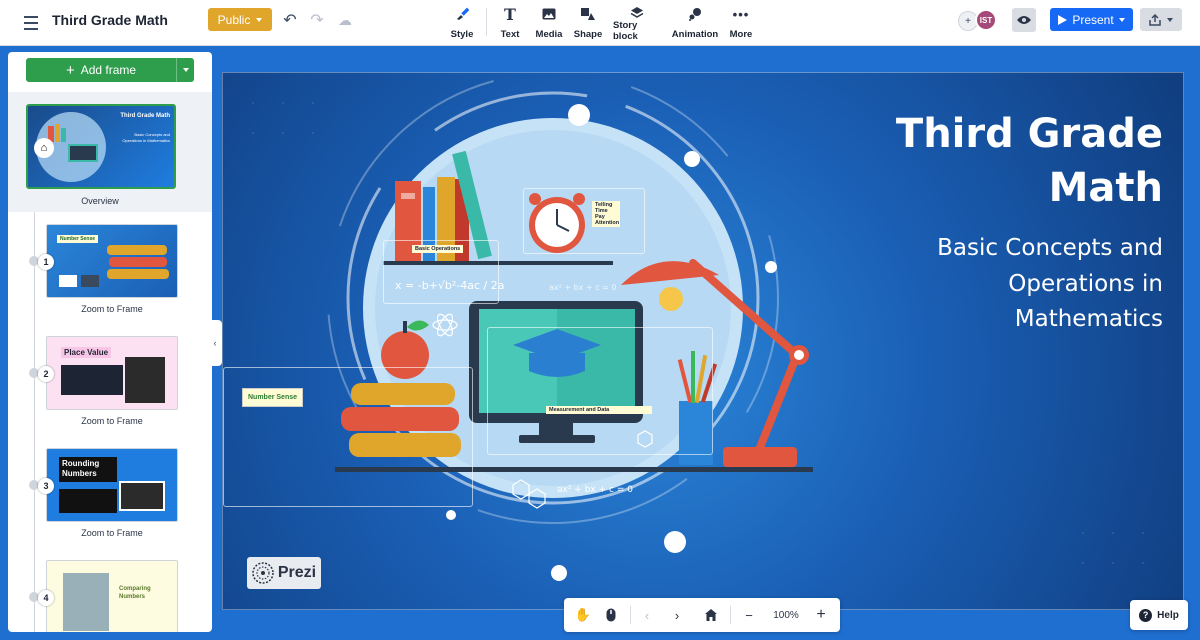 This screenshot has height=640, width=1200. What do you see at coordinates (1161, 19) in the screenshot?
I see `export-button` at bounding box center [1161, 19].